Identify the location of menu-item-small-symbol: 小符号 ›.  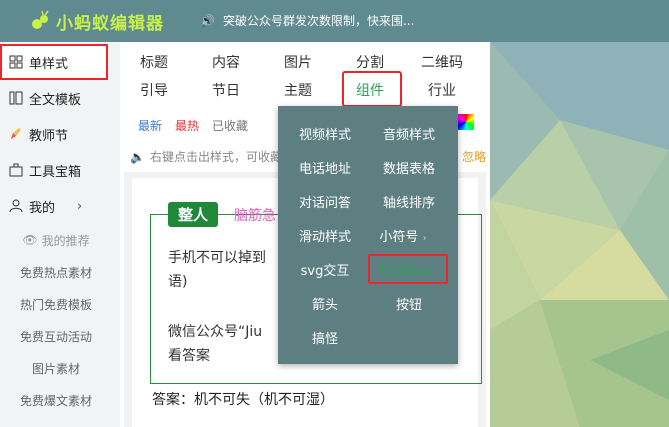
(403, 235).